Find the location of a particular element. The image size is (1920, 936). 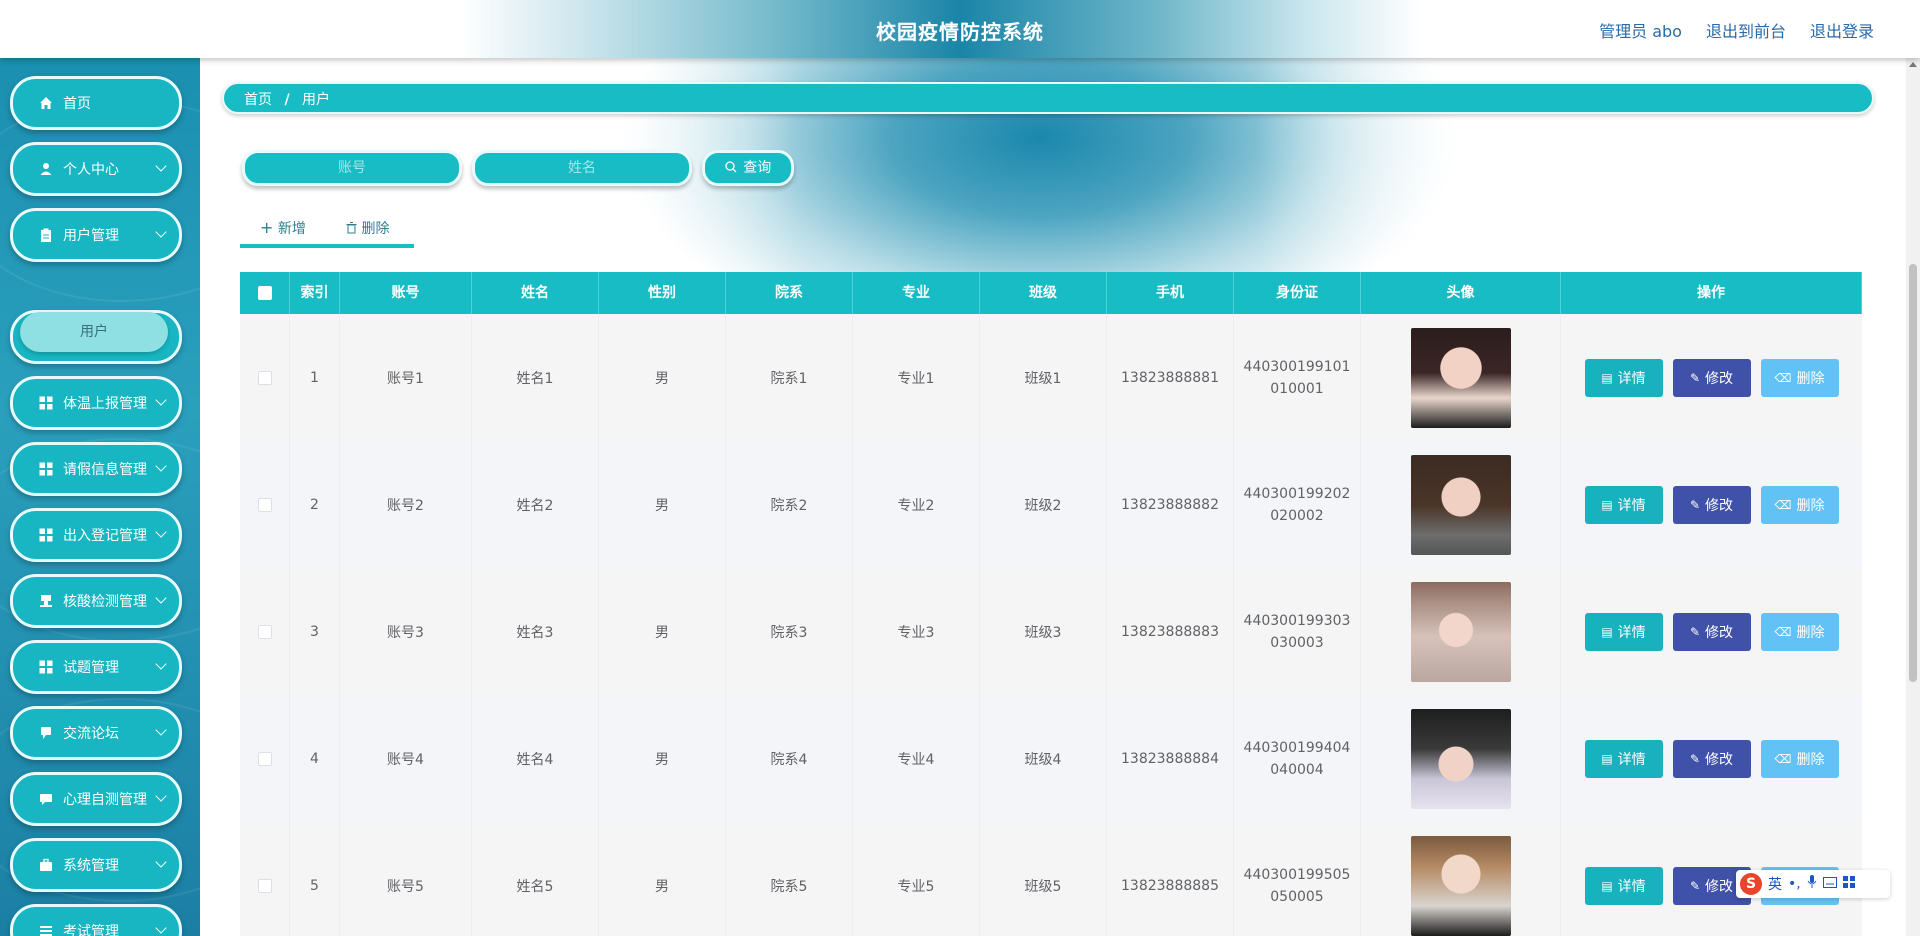

index-cell: 5 is located at coordinates (315, 879).